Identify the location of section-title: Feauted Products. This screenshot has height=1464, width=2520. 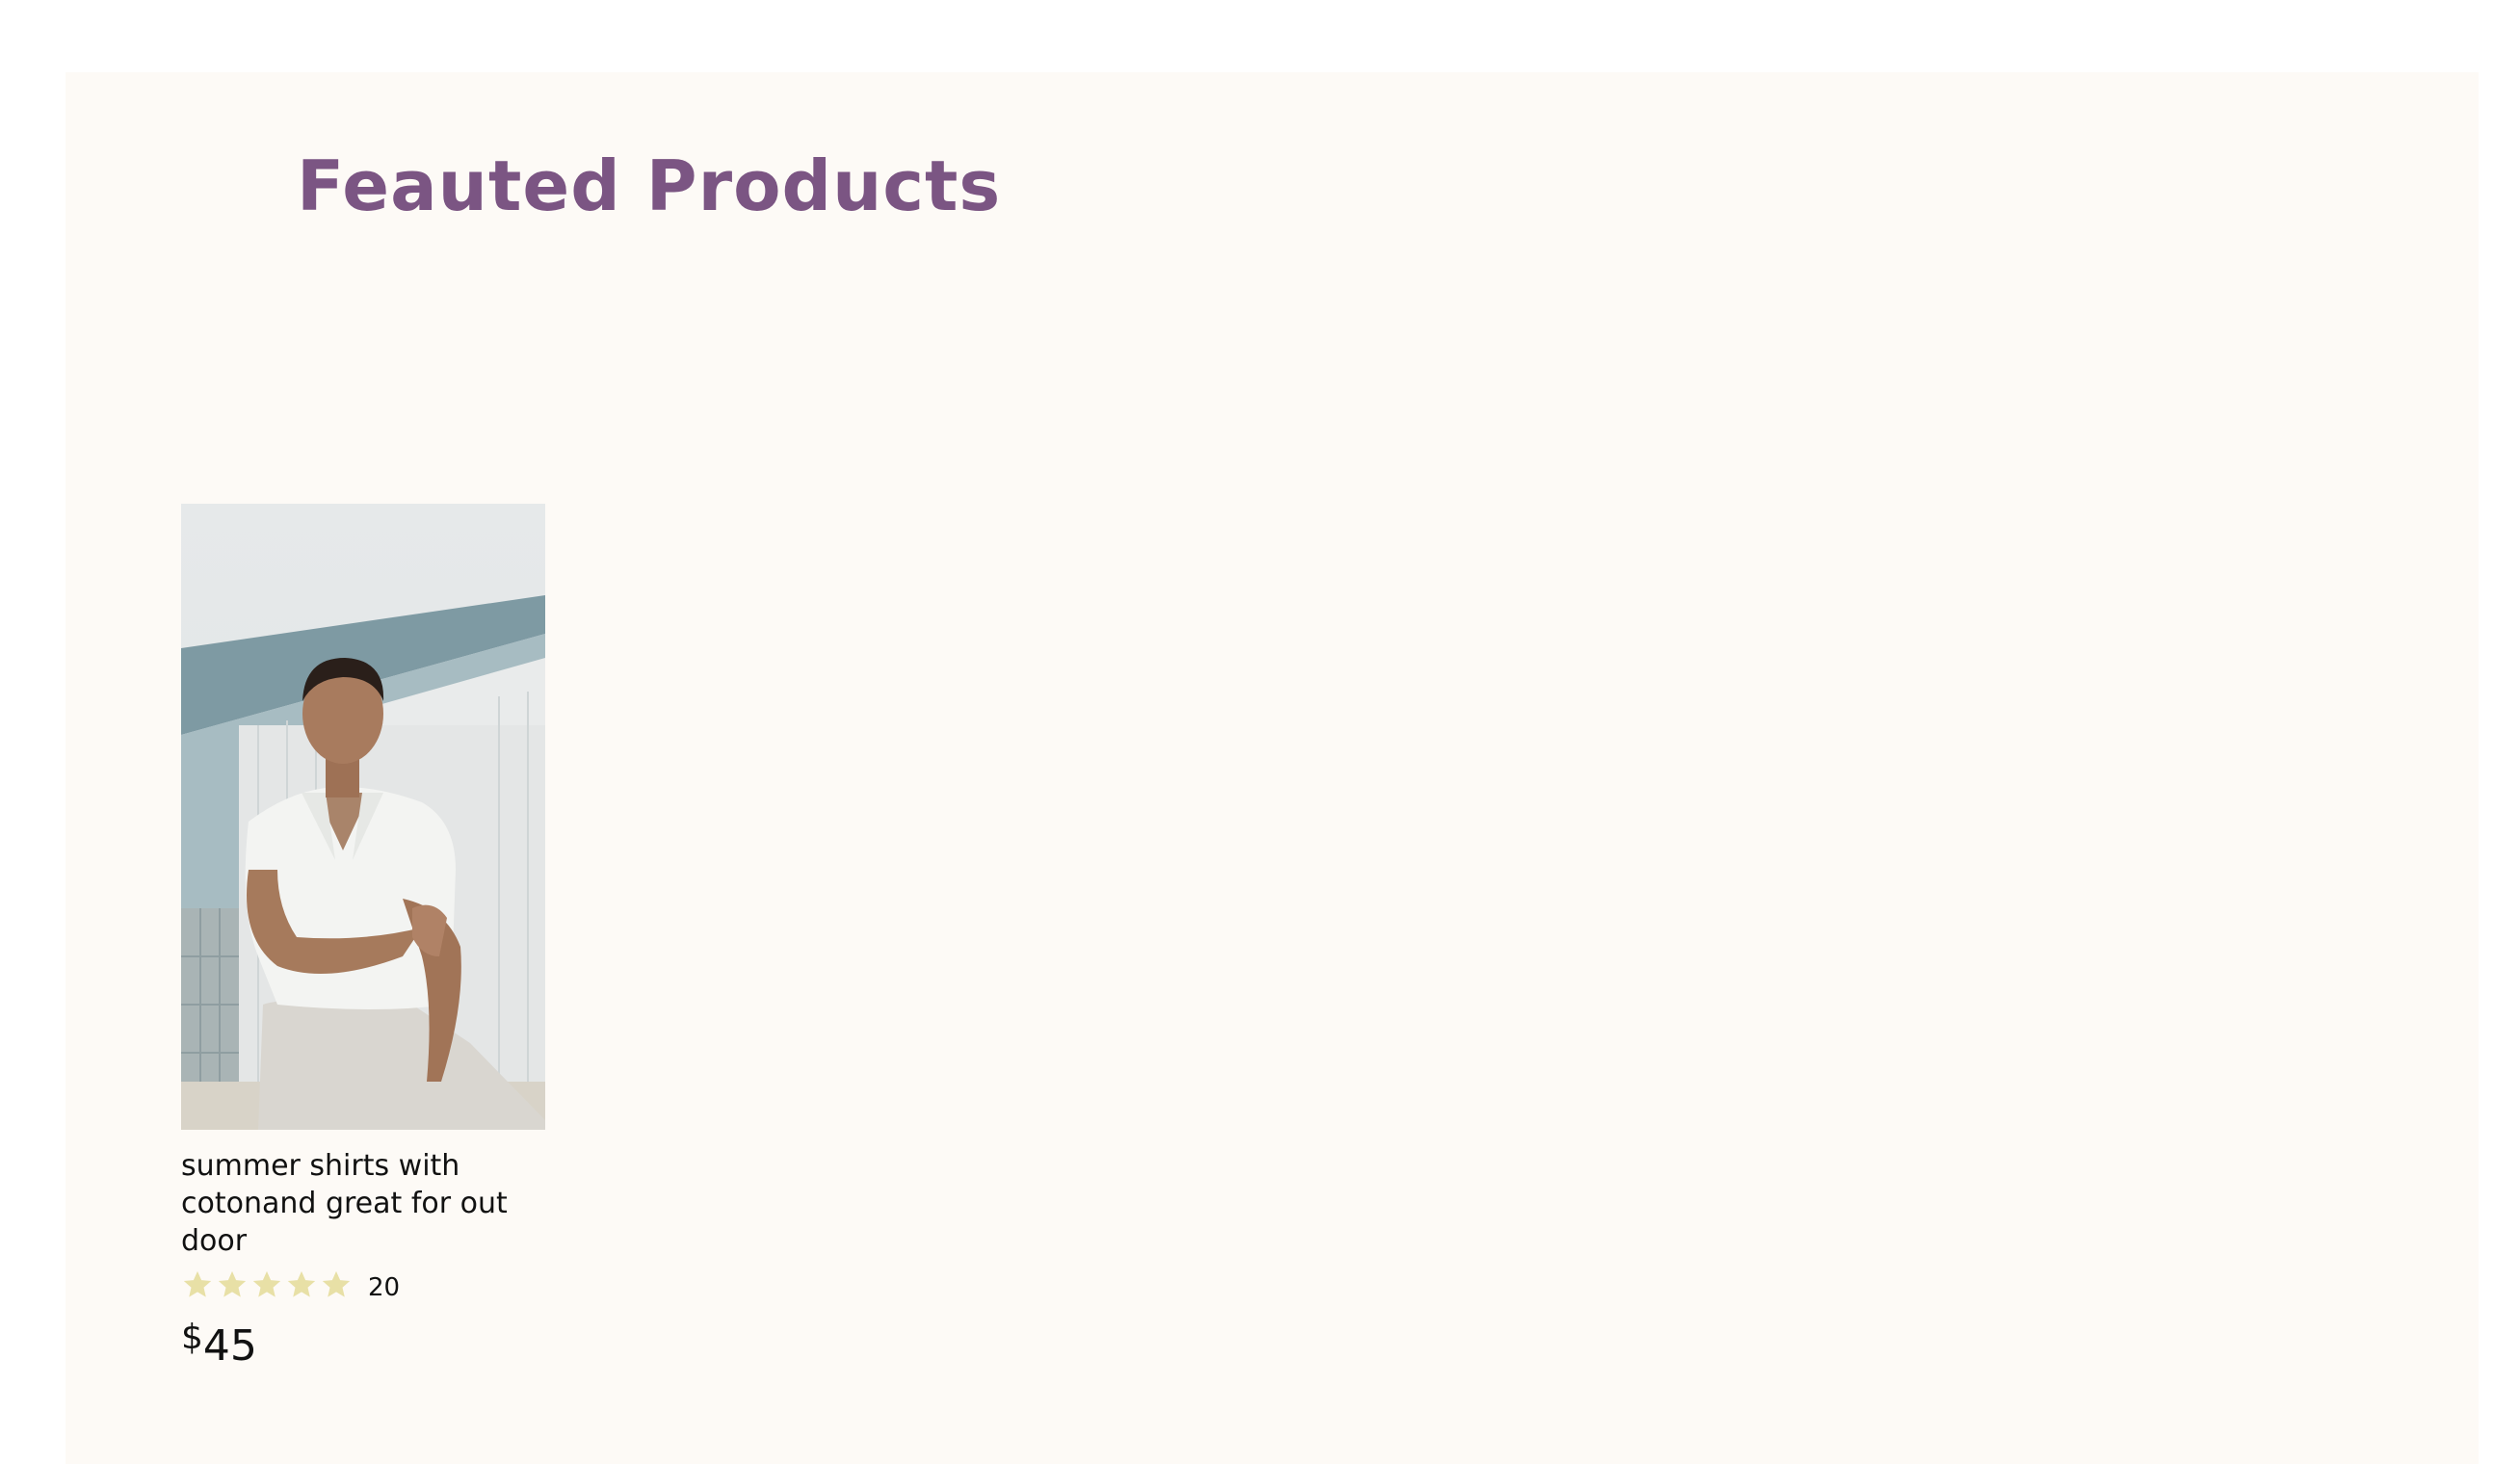
(650, 185).